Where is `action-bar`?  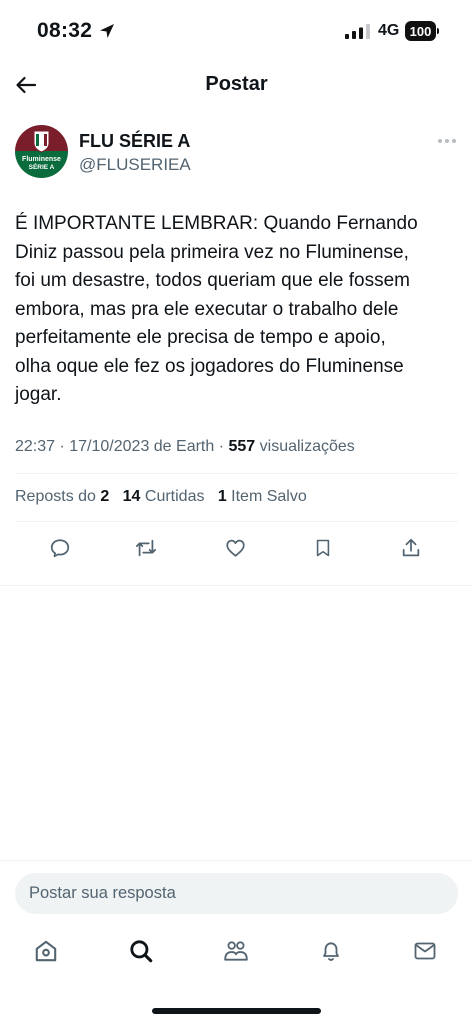
action-bar is located at coordinates (236, 548).